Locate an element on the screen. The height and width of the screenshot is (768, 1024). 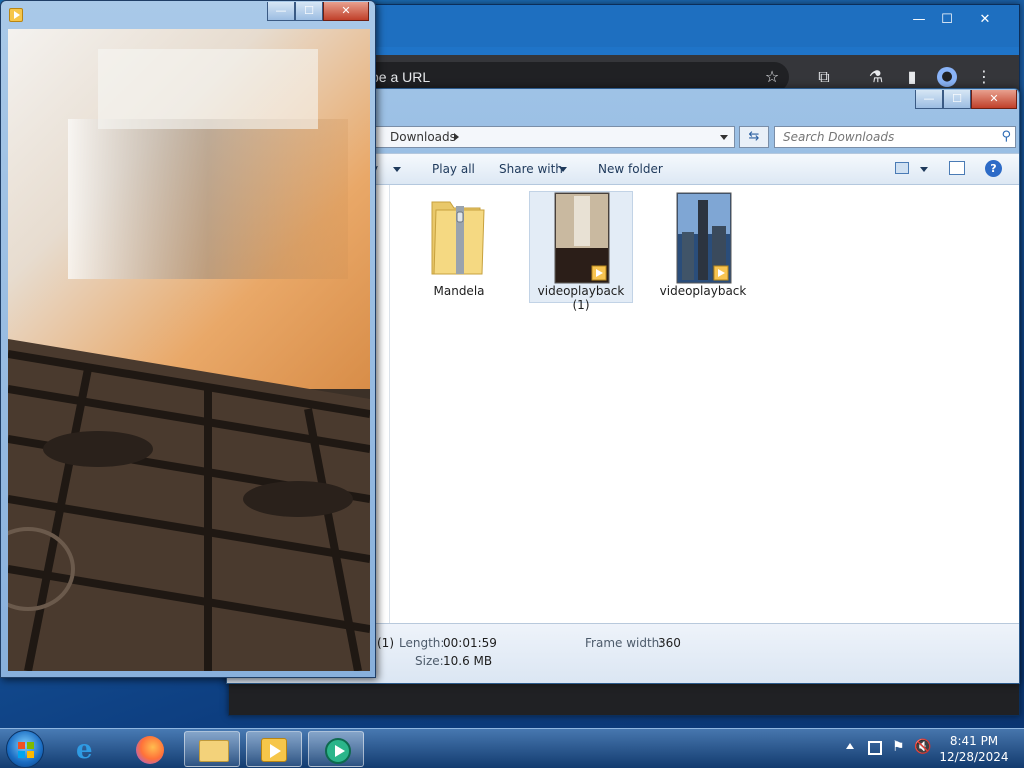
chrome-minimize-button: — is located at coordinates (919, 20).